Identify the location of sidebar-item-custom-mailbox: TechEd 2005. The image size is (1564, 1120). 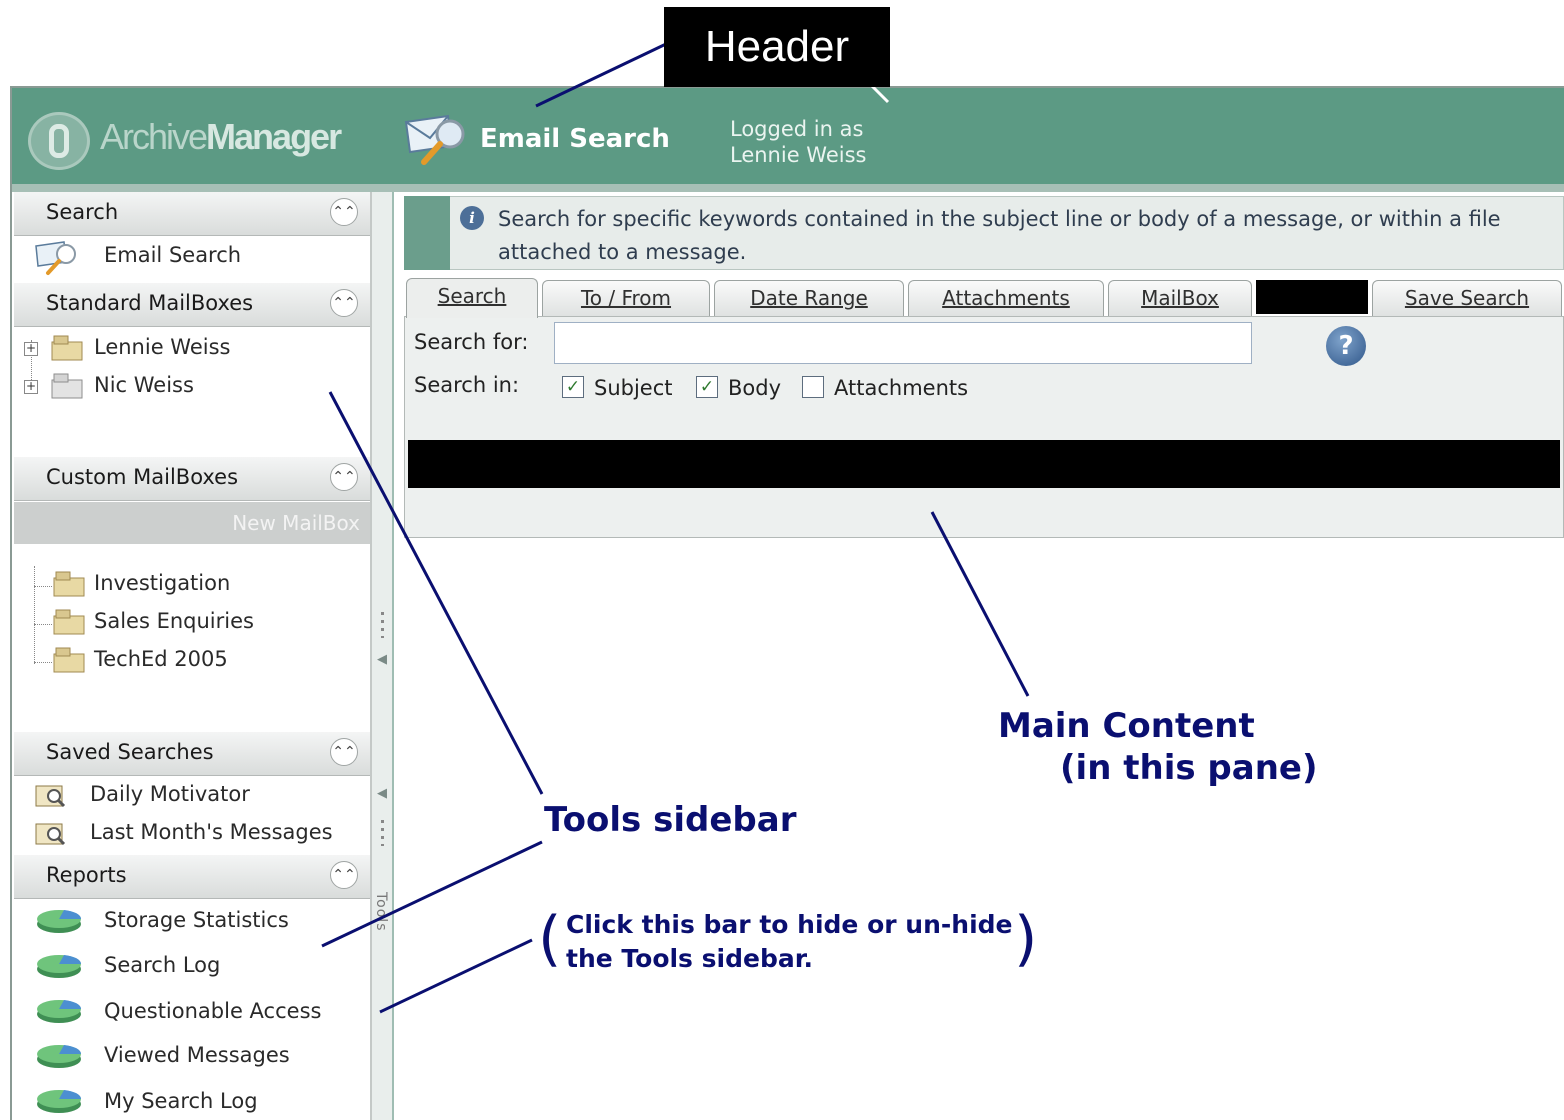
(161, 659).